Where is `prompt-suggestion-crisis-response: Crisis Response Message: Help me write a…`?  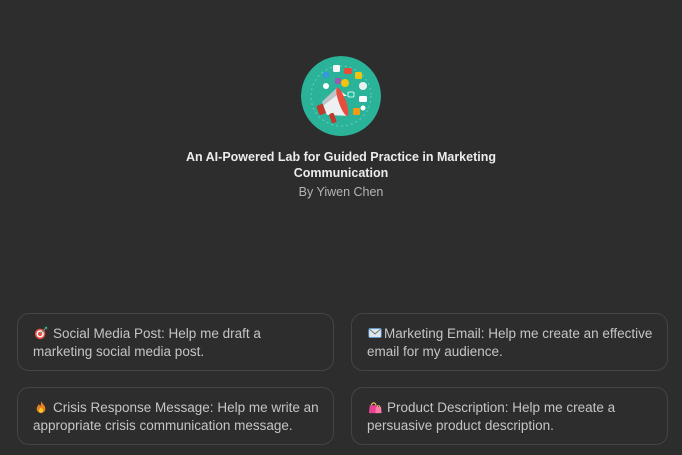
prompt-suggestion-crisis-response: Crisis Response Message: Help me write a… is located at coordinates (175, 416).